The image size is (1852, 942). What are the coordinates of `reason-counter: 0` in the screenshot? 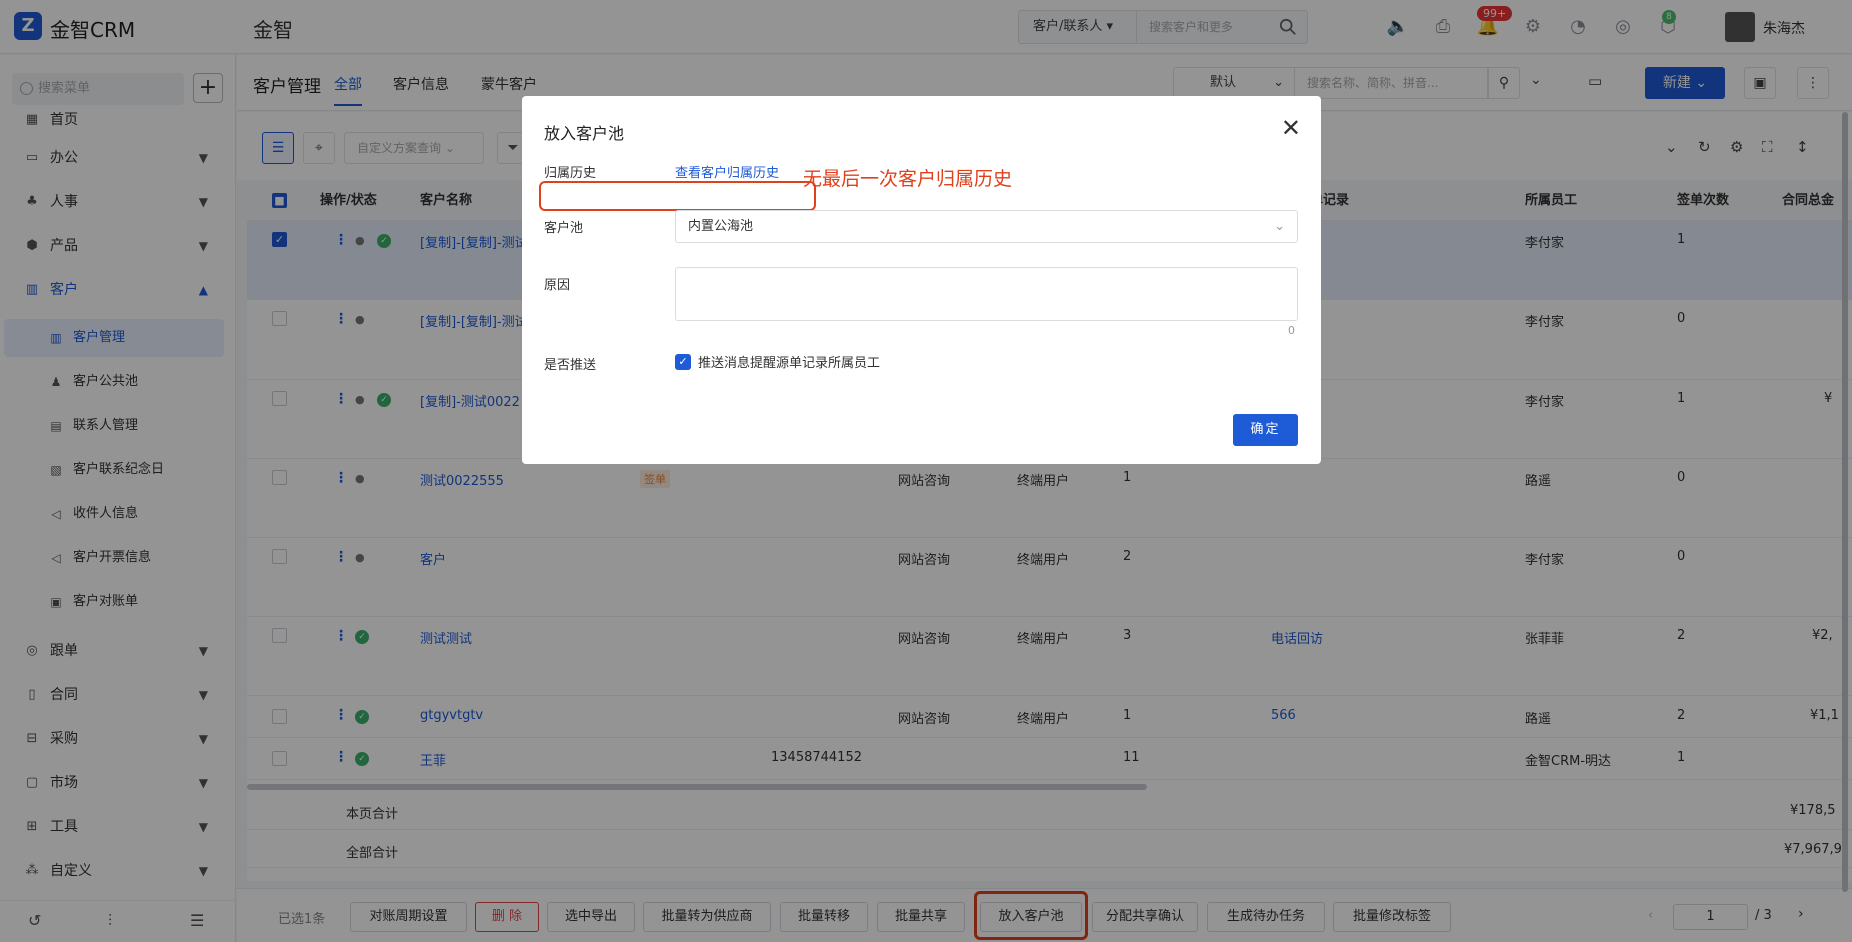 It's located at (1291, 330).